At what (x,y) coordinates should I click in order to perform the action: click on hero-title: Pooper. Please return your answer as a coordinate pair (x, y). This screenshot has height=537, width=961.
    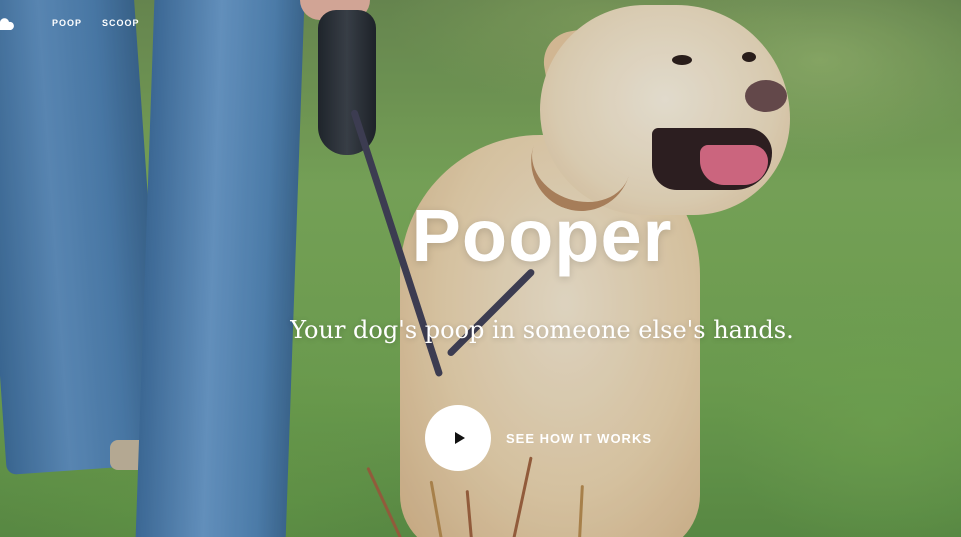
    Looking at the image, I should click on (542, 235).